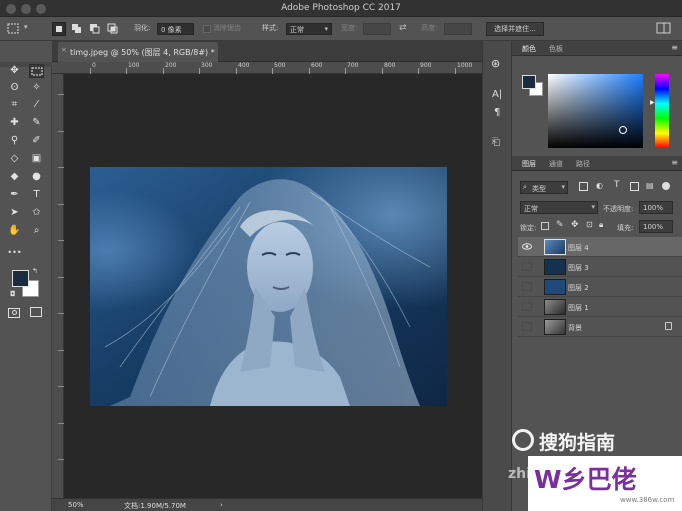 Image resolution: width=682 pixels, height=511 pixels. What do you see at coordinates (529, 164) in the screenshot?
I see `tab-layers: 图层` at bounding box center [529, 164].